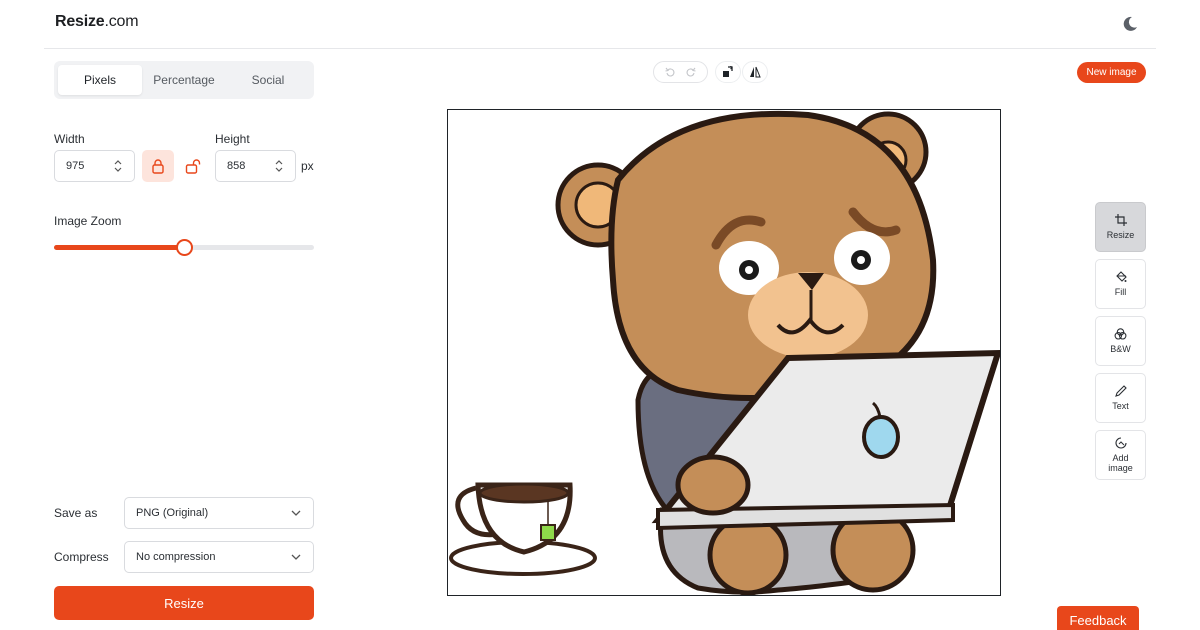  I want to click on width-label: Width, so click(69, 139).